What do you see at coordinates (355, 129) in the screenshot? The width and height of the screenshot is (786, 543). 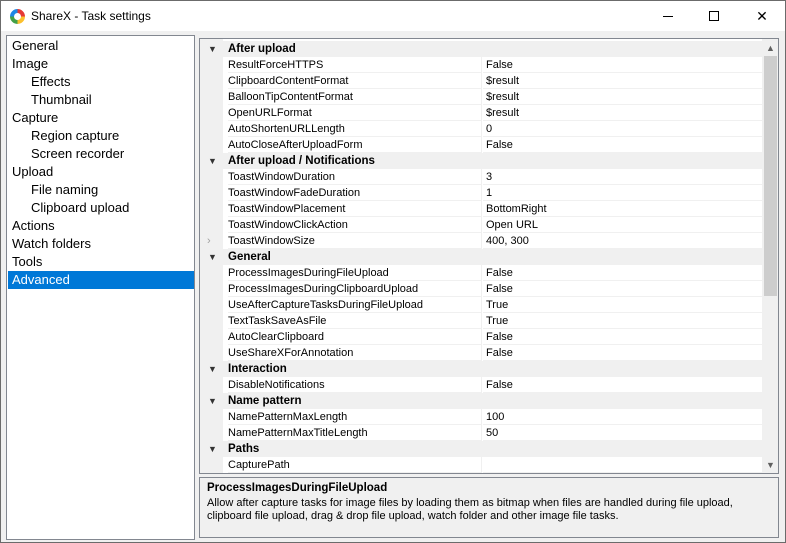 I see `property-name: AutoShortenURLLength` at bounding box center [355, 129].